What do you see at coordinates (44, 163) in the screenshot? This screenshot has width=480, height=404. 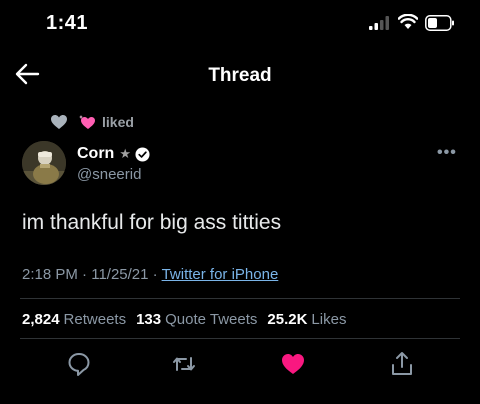 I see `avatar` at bounding box center [44, 163].